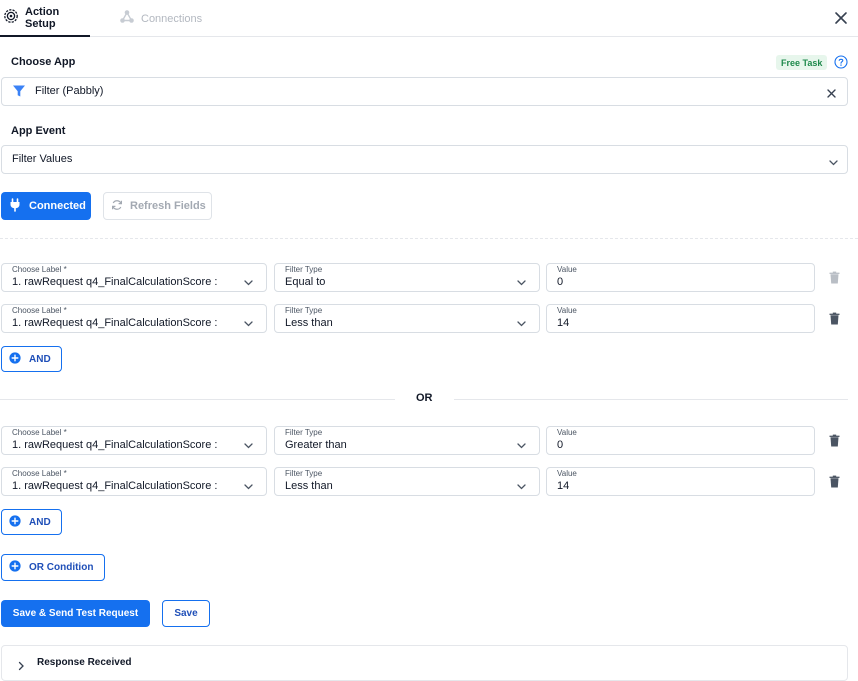 Image resolution: width=858 pixels, height=681 pixels. Describe the element at coordinates (197, 399) in the screenshot. I see `or-divider-left` at that location.